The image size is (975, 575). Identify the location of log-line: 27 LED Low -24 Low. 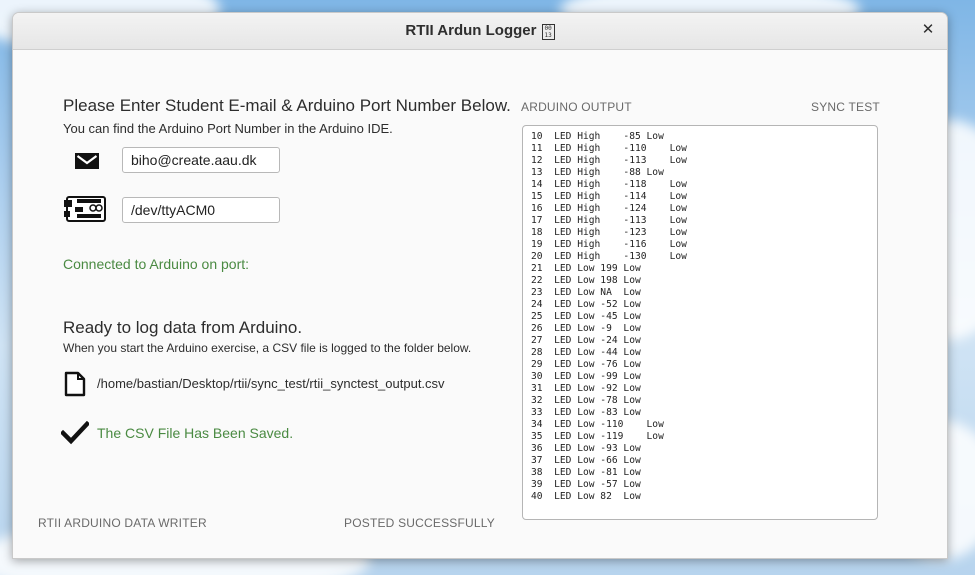
(586, 340).